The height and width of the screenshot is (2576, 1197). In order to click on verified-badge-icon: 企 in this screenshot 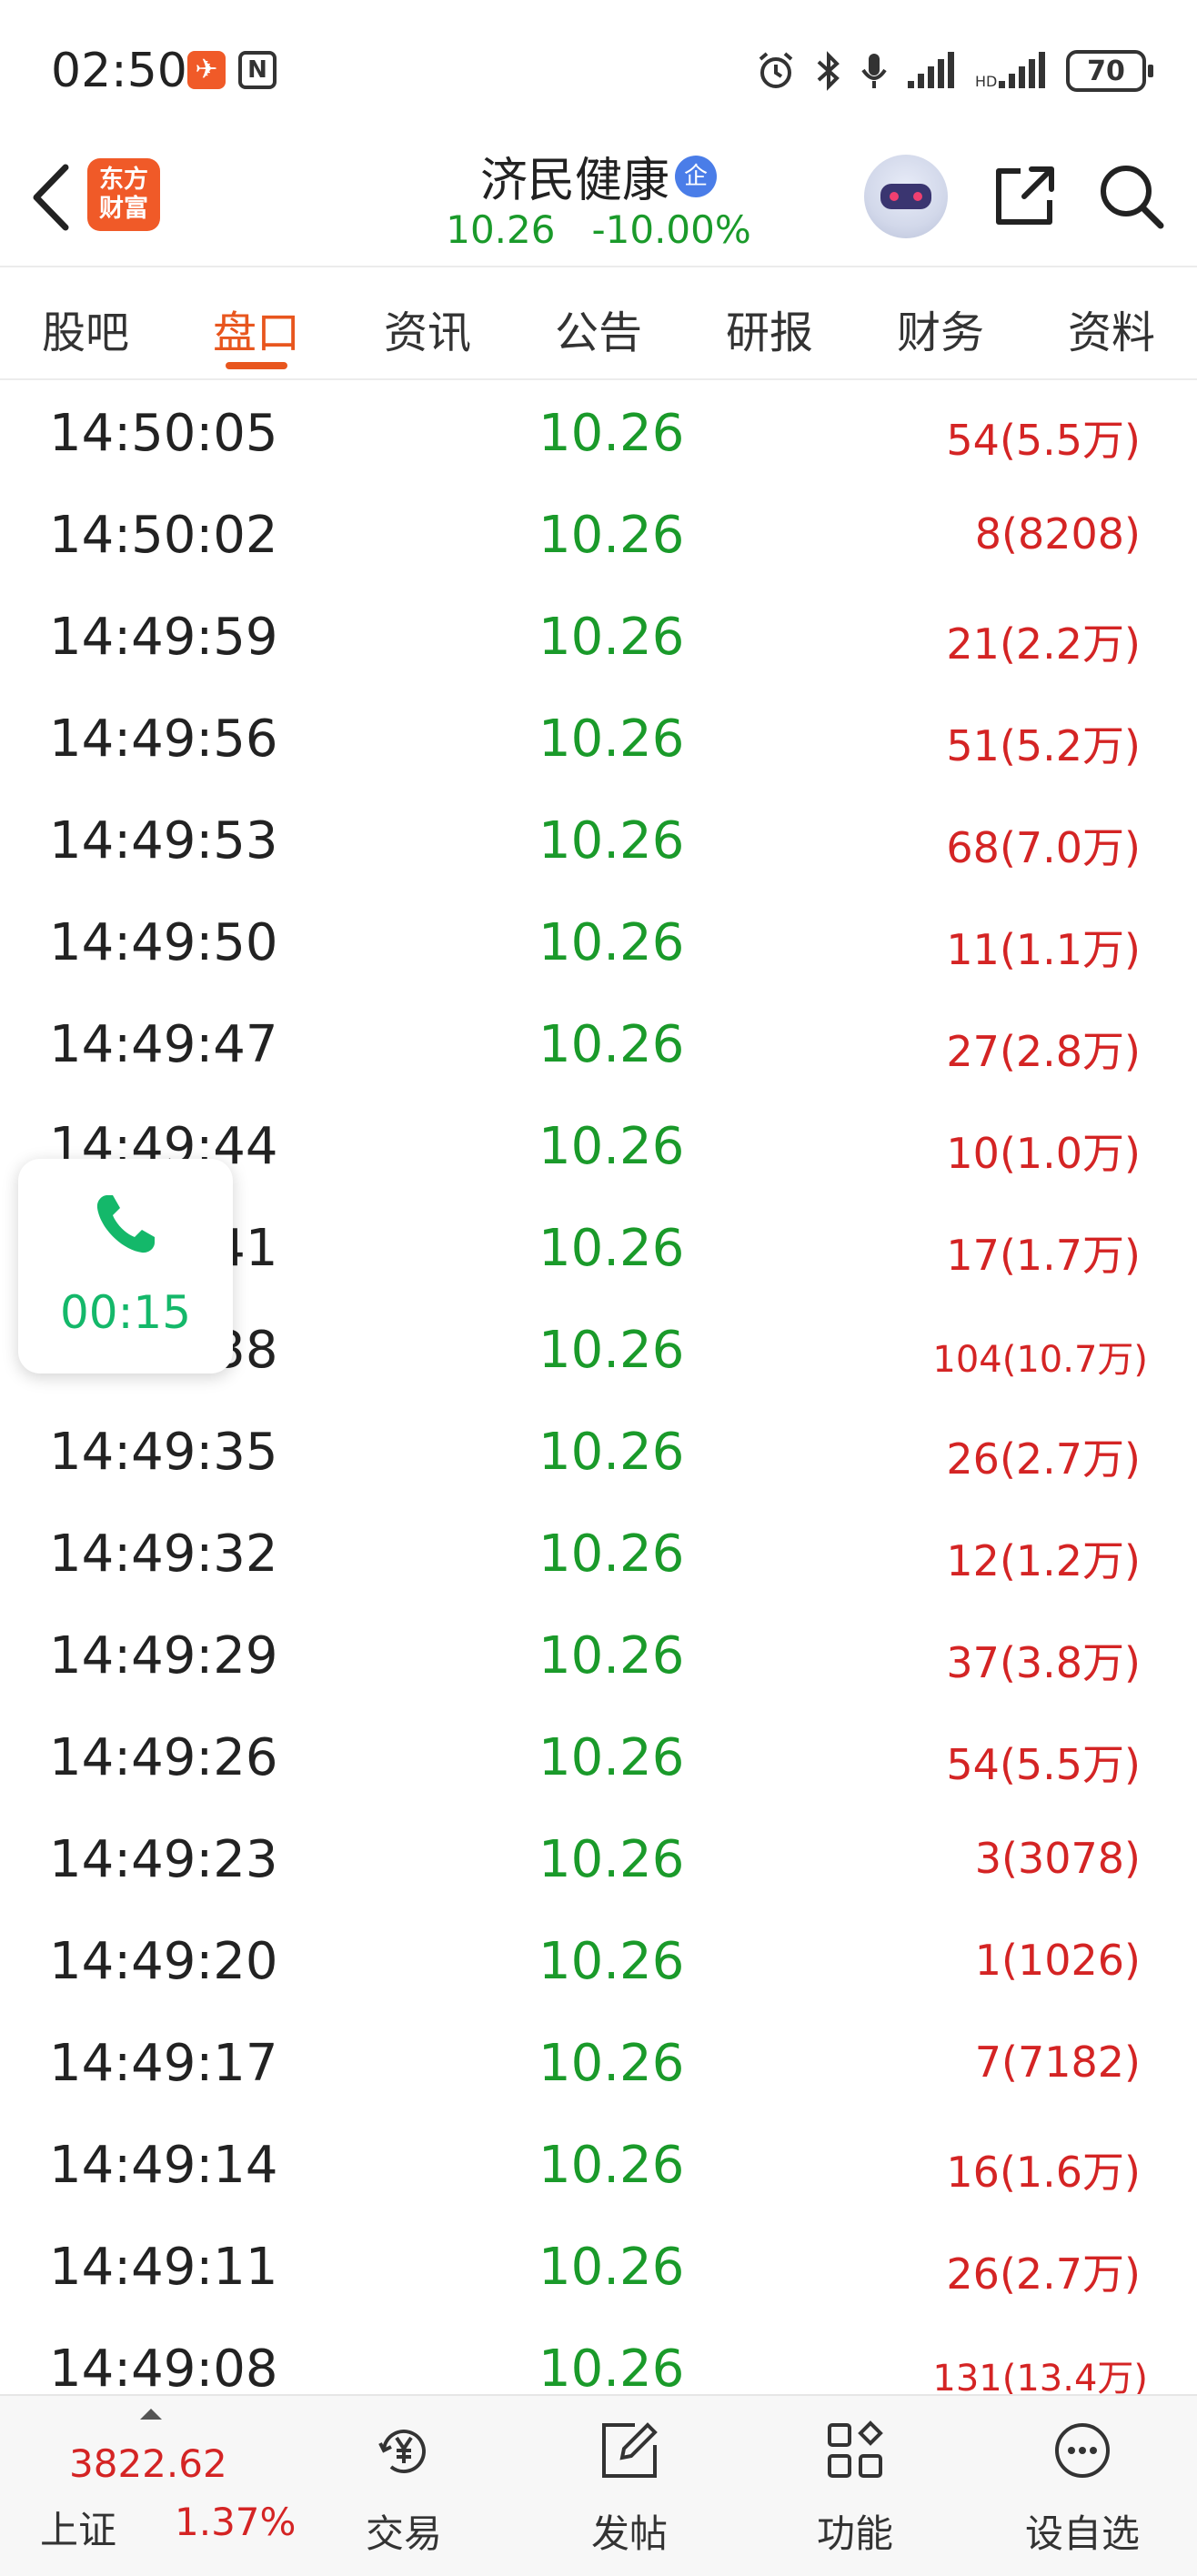, I will do `click(696, 176)`.